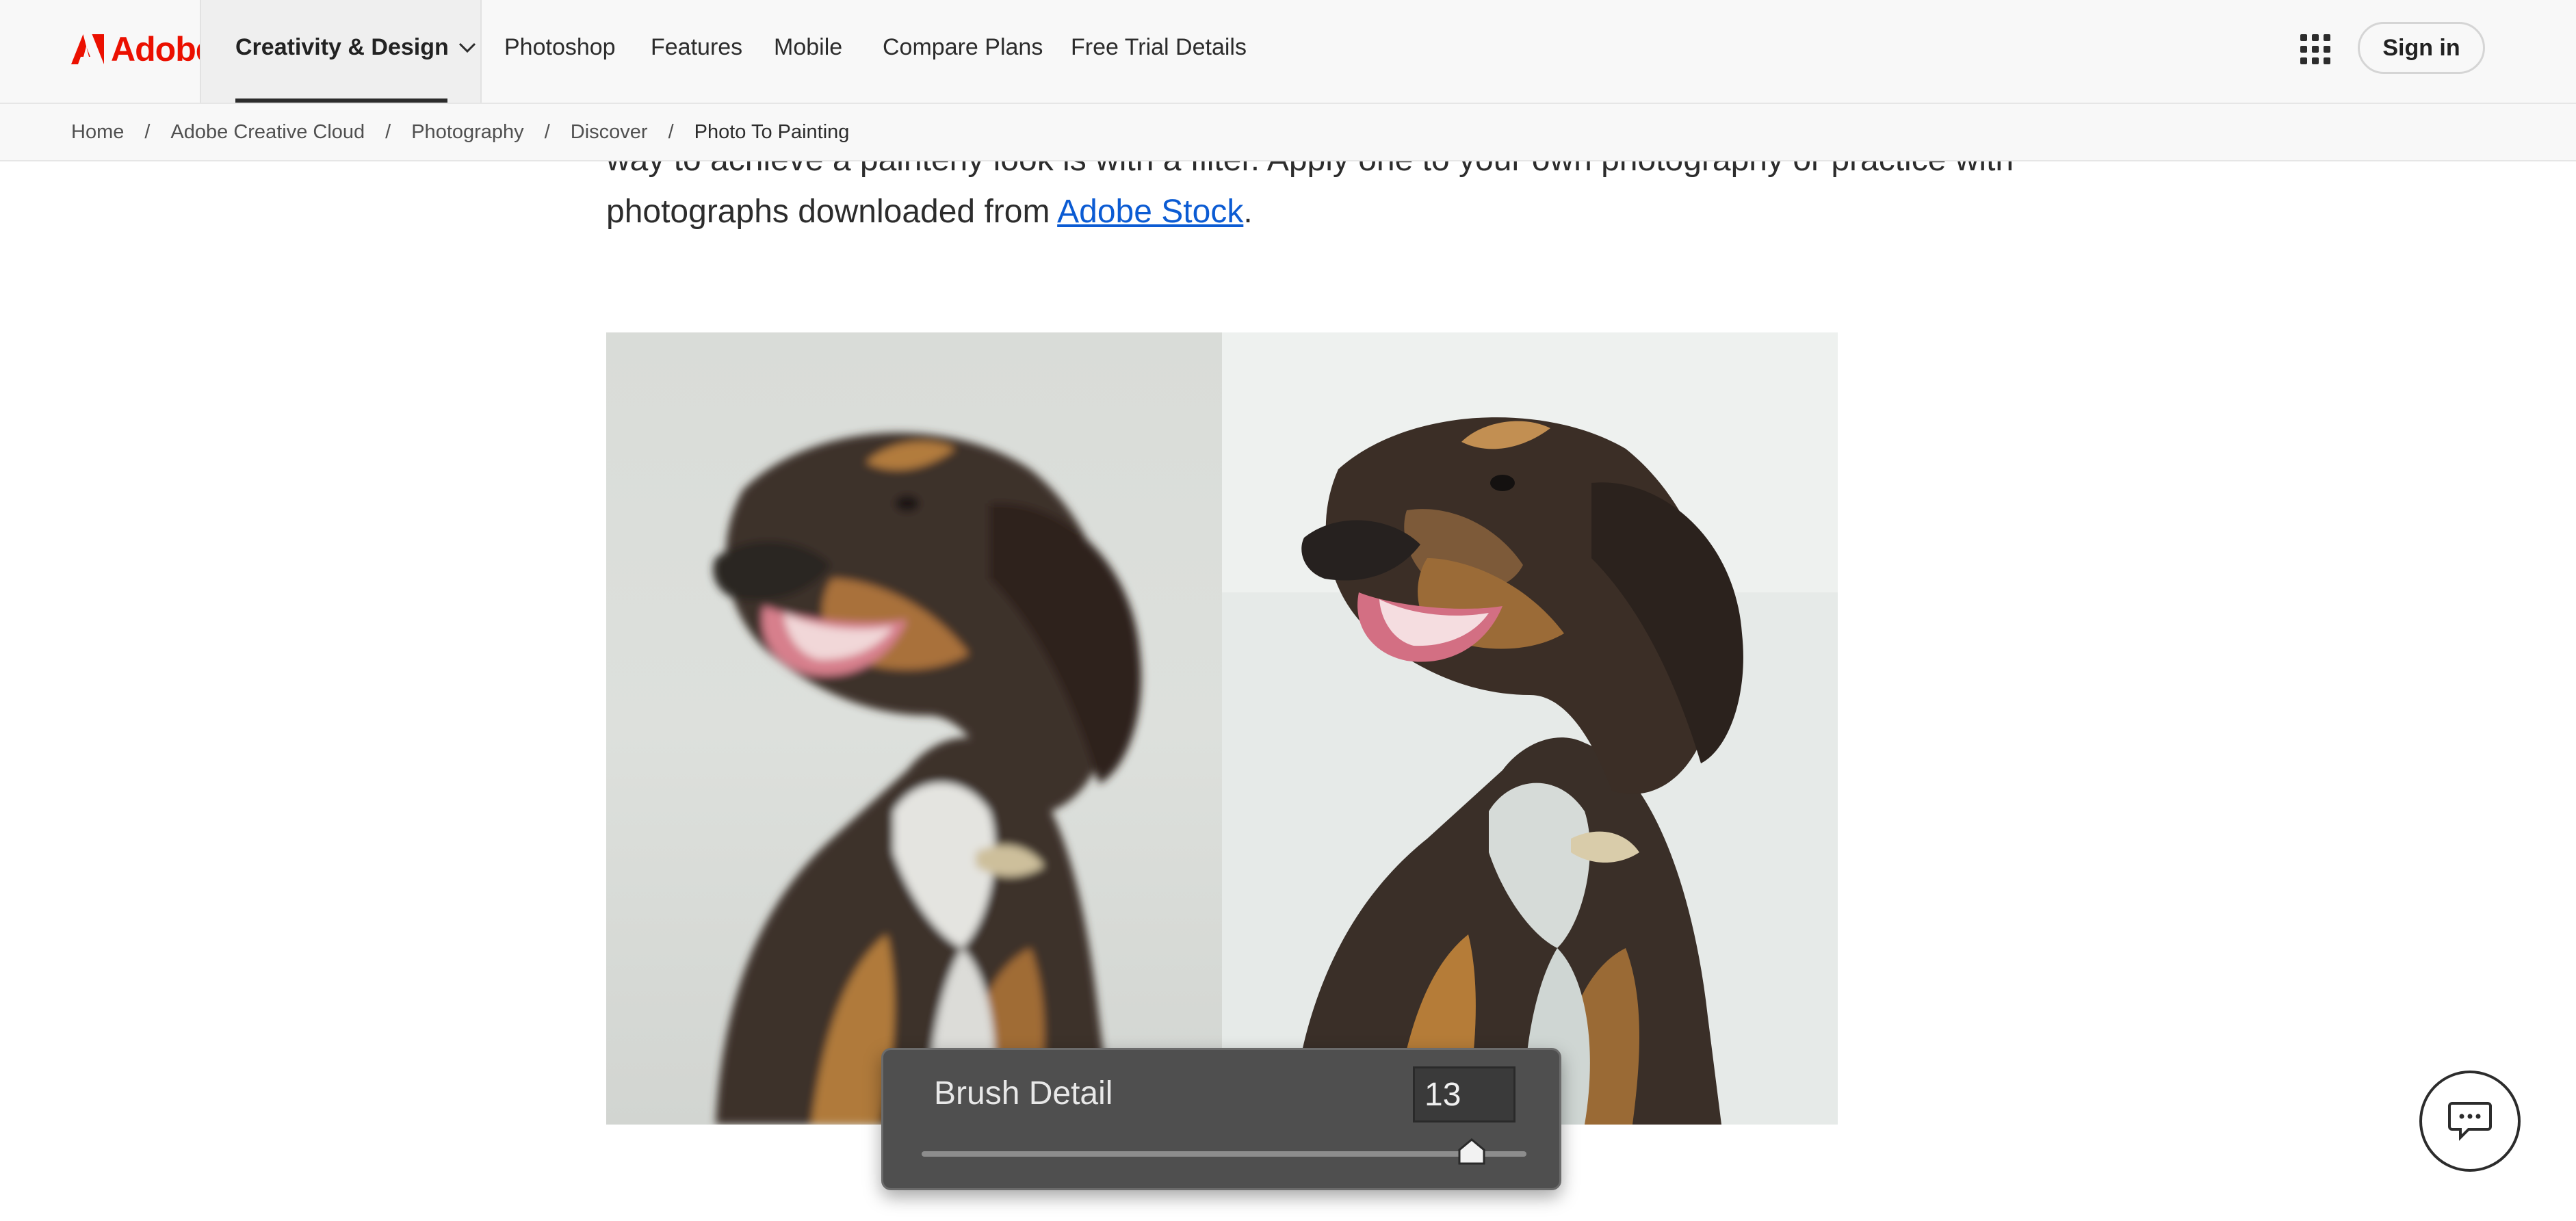  Describe the element at coordinates (772, 132) in the screenshot. I see `breadcrumb-current: Photo To Painting` at that location.